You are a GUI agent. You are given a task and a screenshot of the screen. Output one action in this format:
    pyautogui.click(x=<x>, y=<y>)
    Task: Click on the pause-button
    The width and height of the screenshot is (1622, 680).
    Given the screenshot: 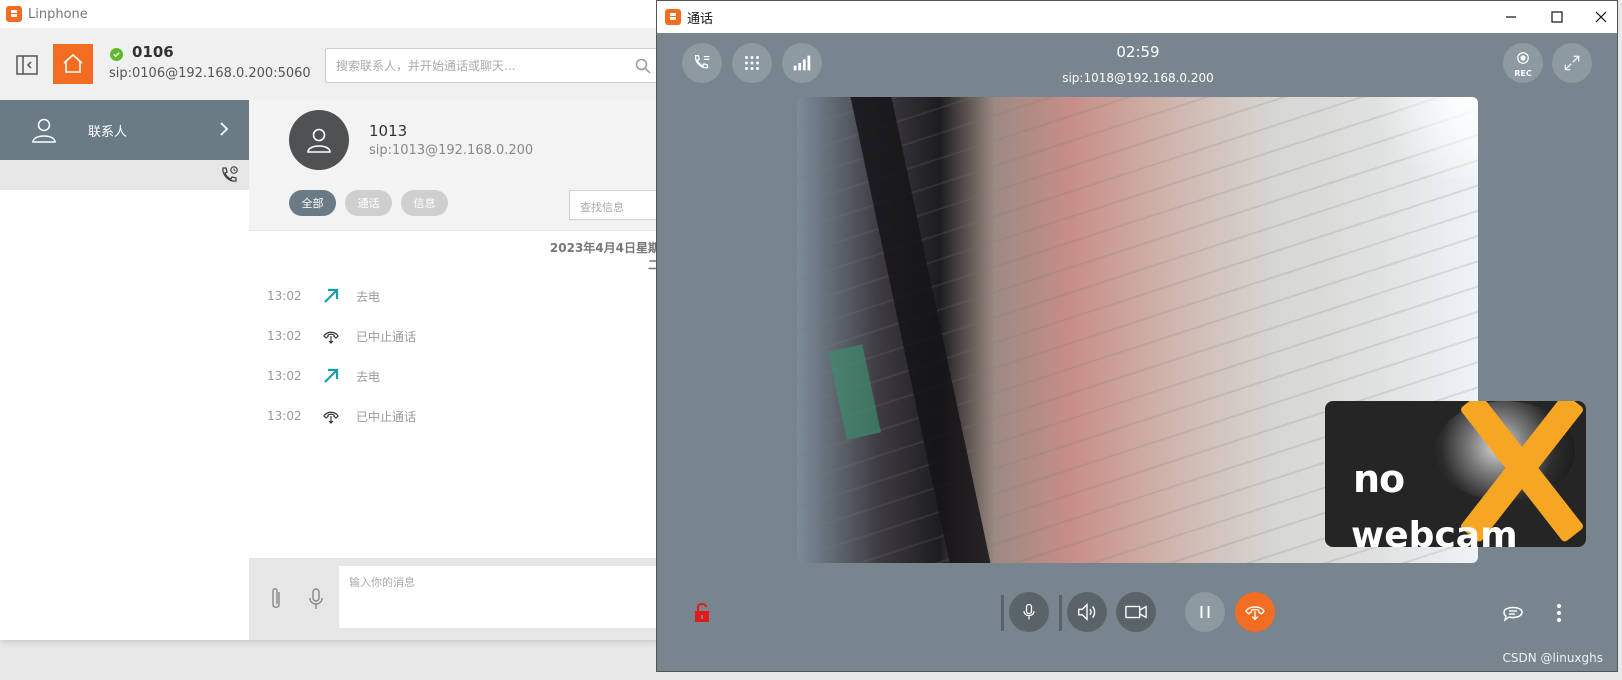 What is the action you would take?
    pyautogui.click(x=1205, y=612)
    